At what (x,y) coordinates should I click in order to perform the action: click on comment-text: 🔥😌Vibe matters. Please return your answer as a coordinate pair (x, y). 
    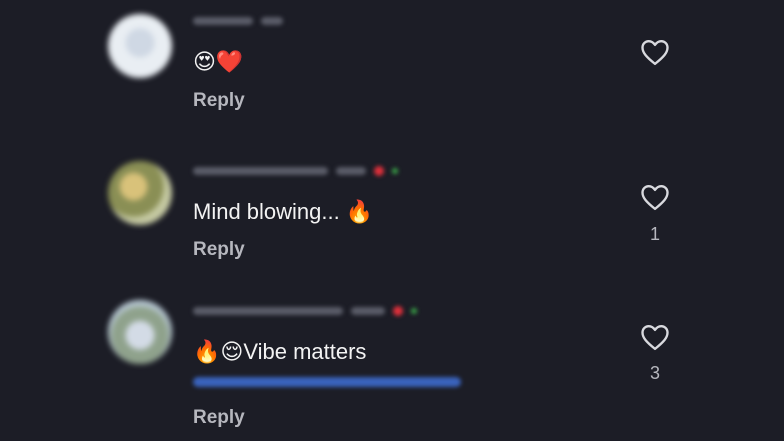
    Looking at the image, I should click on (280, 351).